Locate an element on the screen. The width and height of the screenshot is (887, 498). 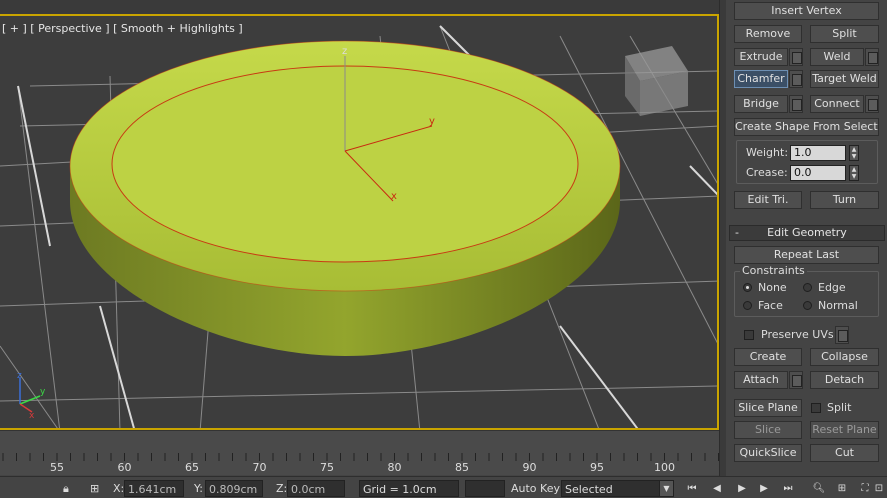
crease-spinner-arrows-icon: ▲ ▼ is located at coordinates (854, 173).